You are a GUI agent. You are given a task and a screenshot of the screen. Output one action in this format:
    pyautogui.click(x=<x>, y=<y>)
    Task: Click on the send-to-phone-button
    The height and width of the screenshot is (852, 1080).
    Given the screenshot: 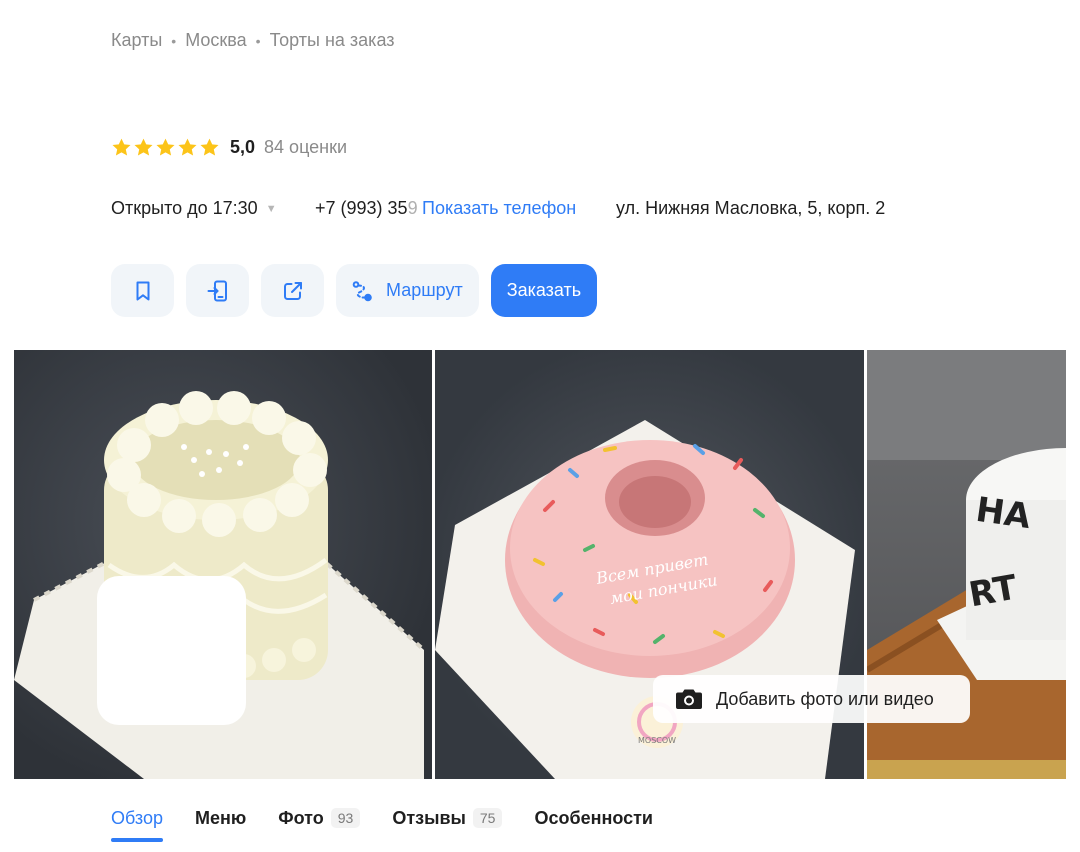 What is the action you would take?
    pyautogui.click(x=217, y=290)
    